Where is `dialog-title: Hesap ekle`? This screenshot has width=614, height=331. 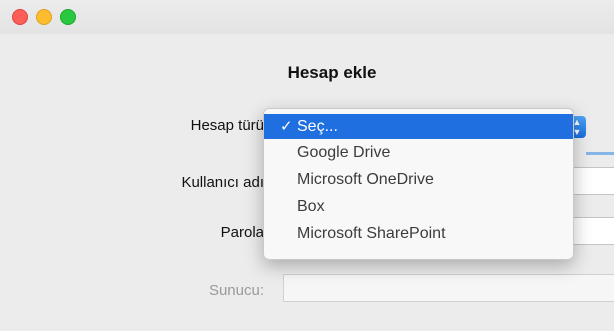 dialog-title: Hesap ekle is located at coordinates (332, 72).